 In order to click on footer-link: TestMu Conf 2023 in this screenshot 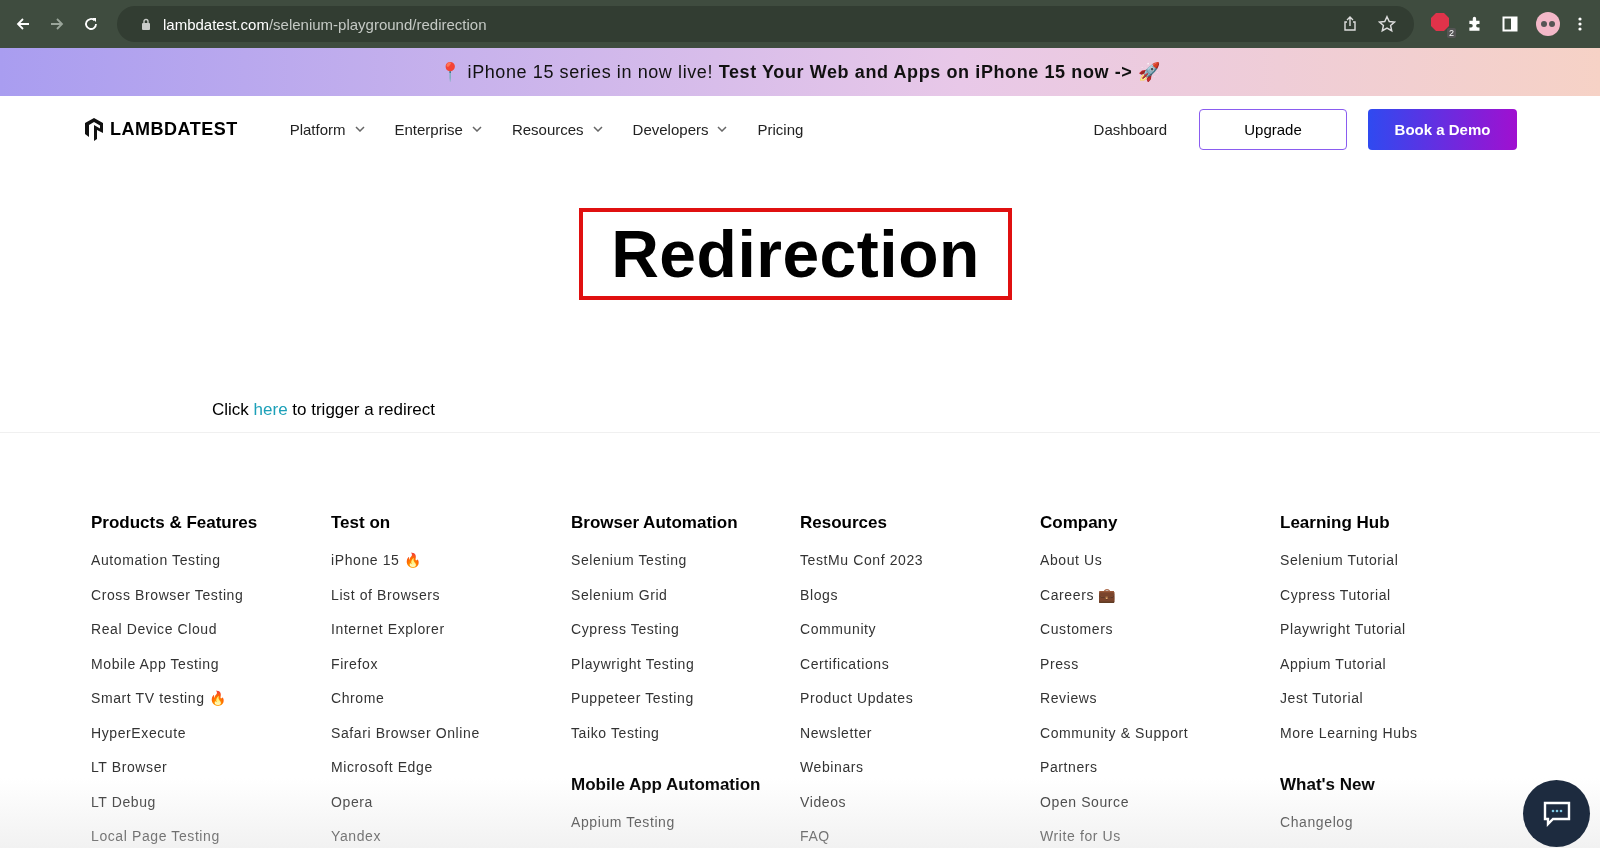, I will do `click(862, 560)`.